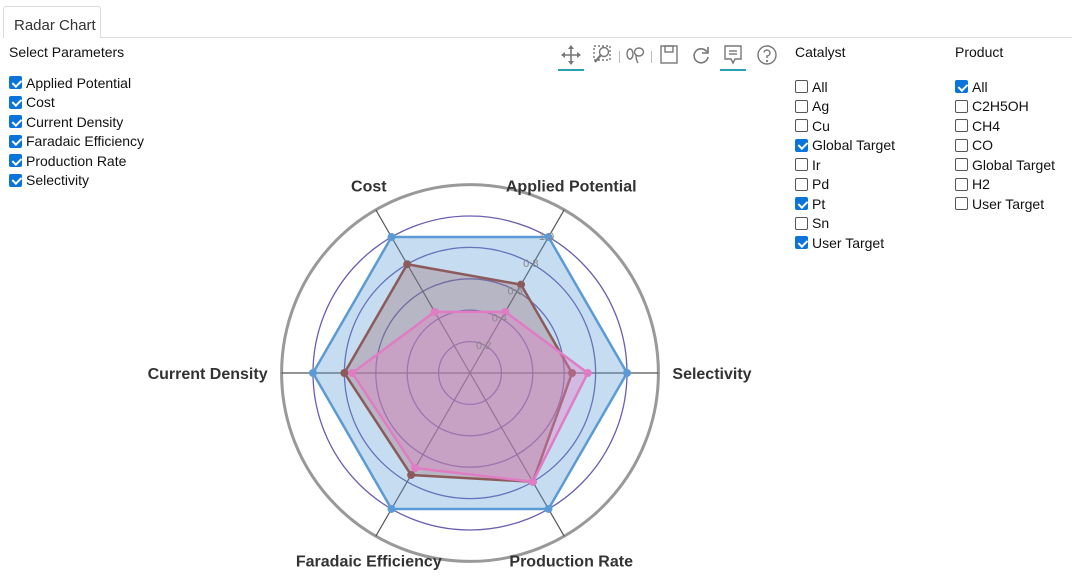  I want to click on radial-tick-label: 0.8, so click(530, 264).